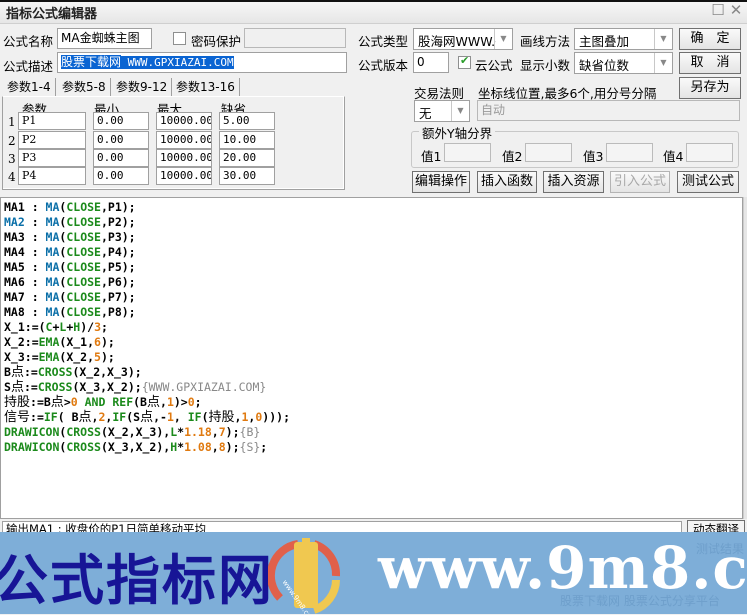 This screenshot has width=747, height=615. I want to click on close-icon: ✕, so click(736, 11).